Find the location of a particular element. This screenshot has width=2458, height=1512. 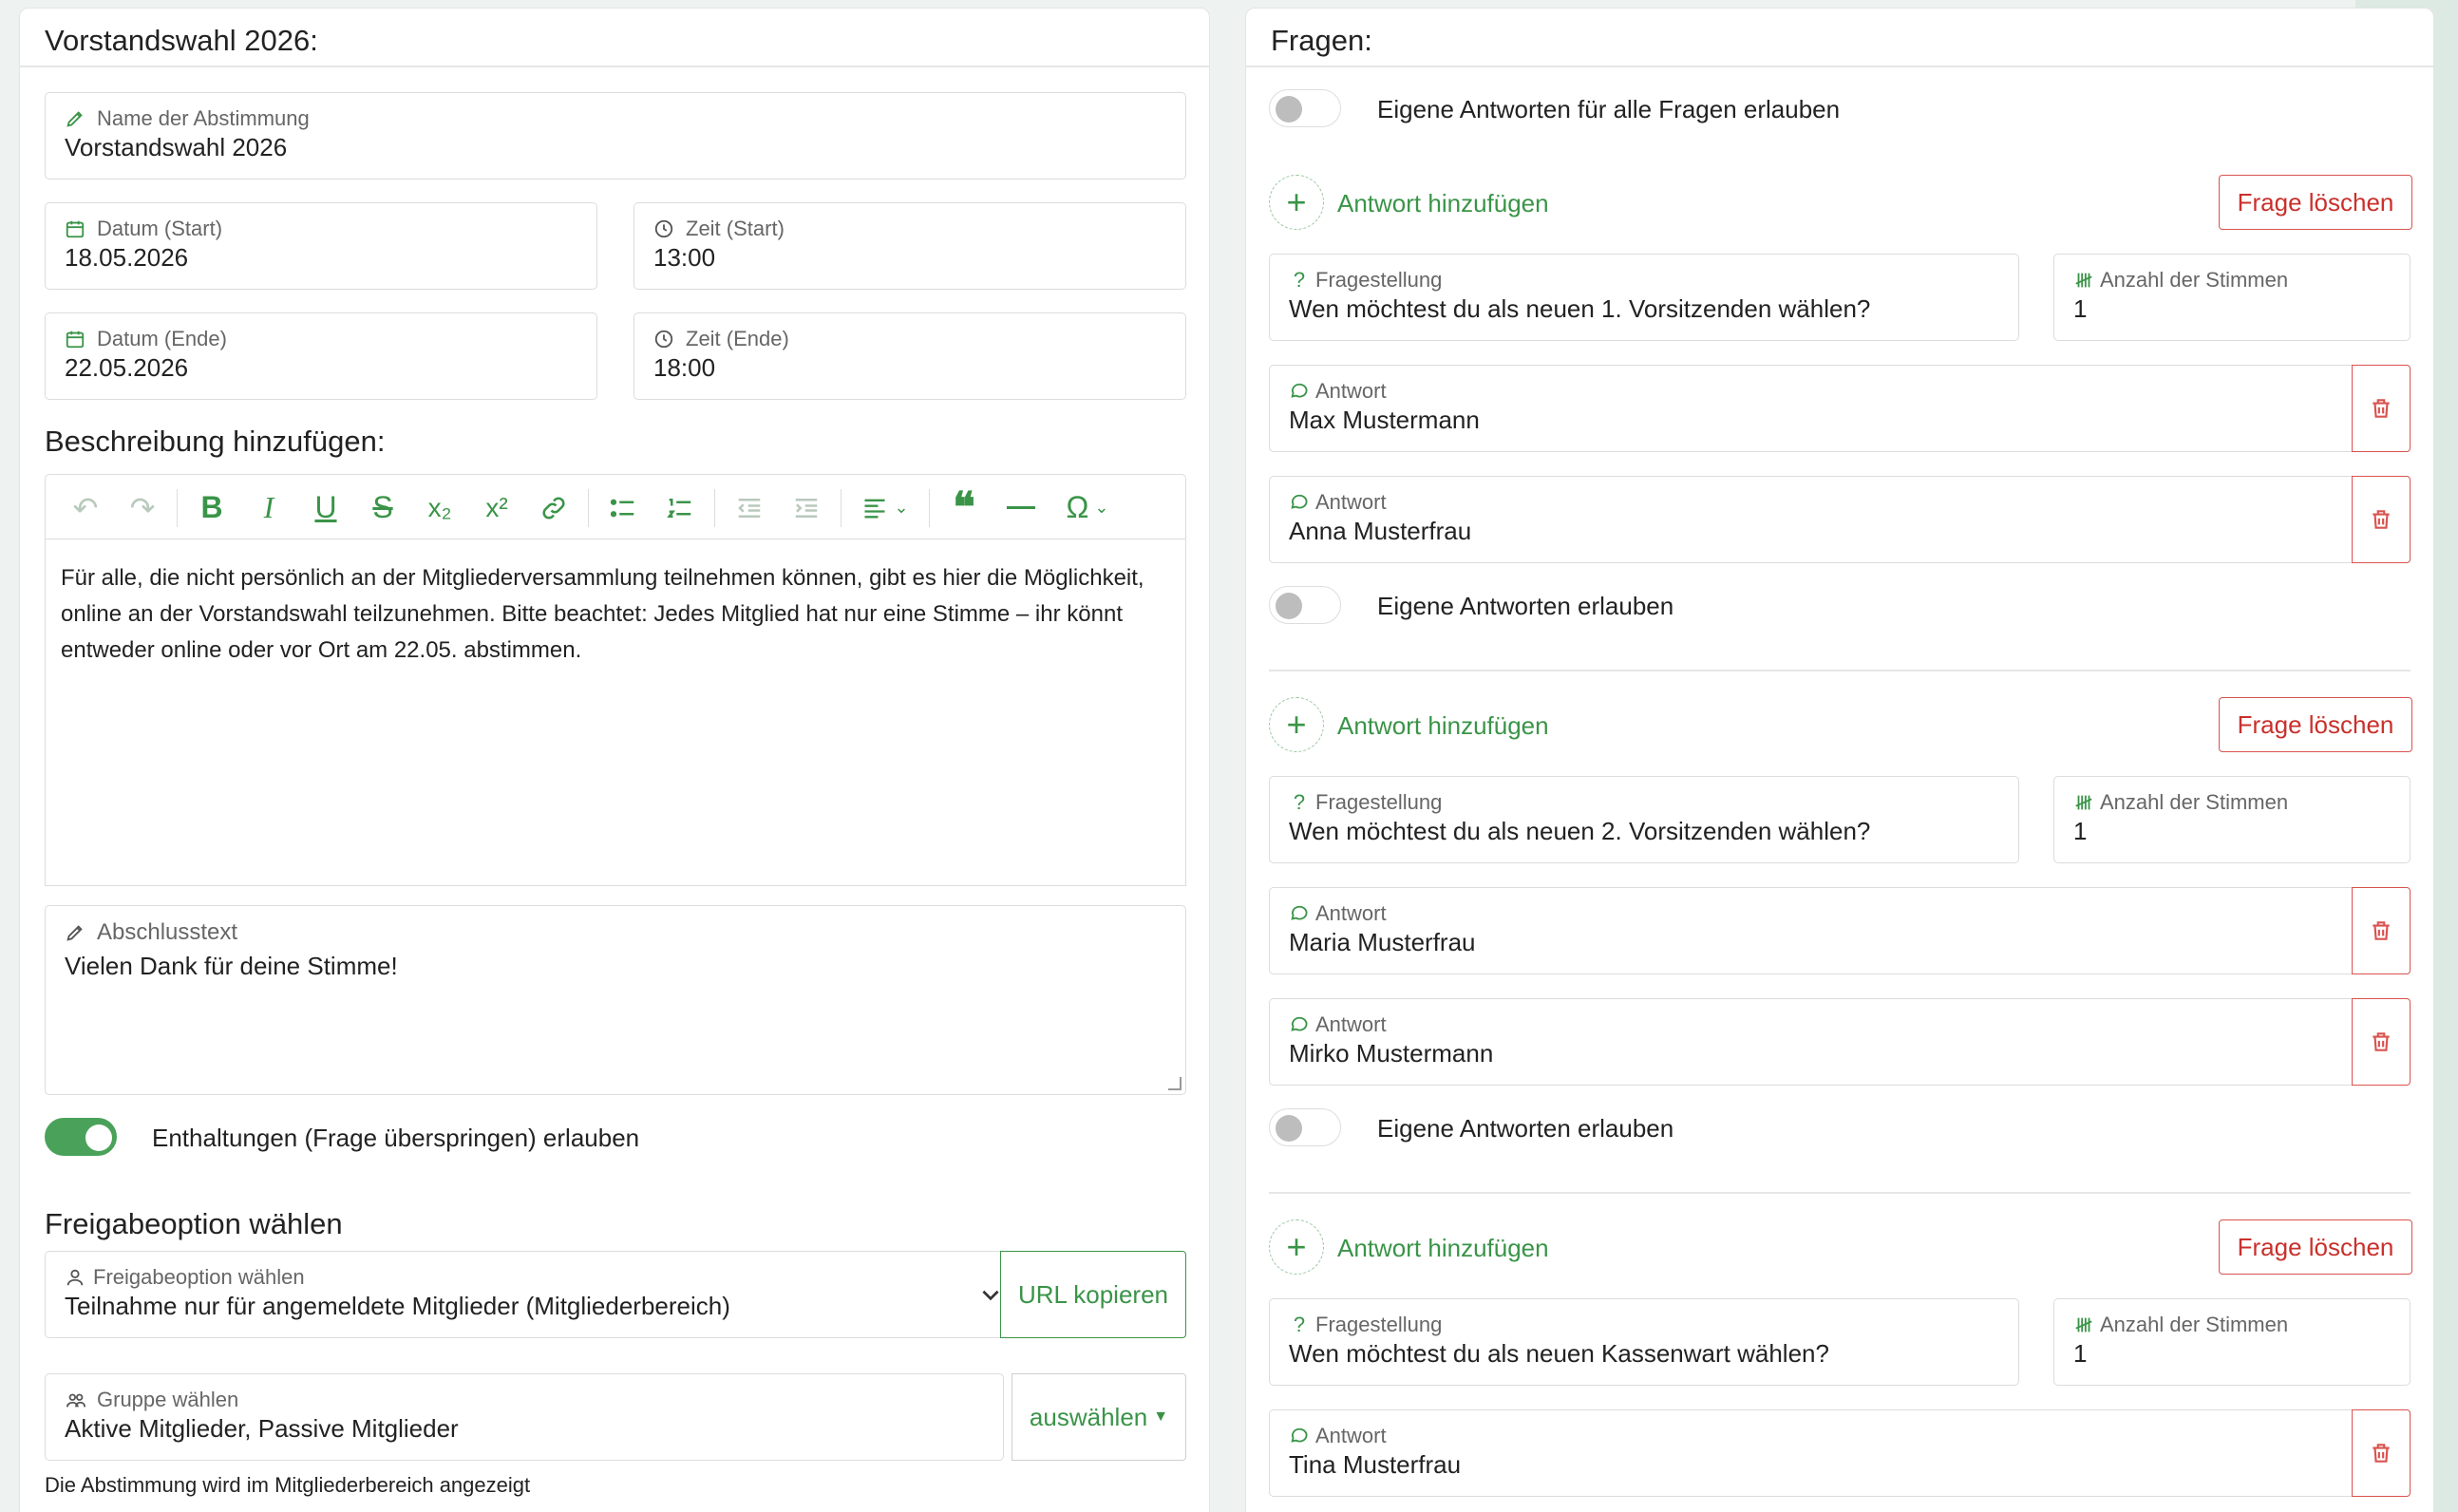

superscript-icon: x² is located at coordinates (496, 508).